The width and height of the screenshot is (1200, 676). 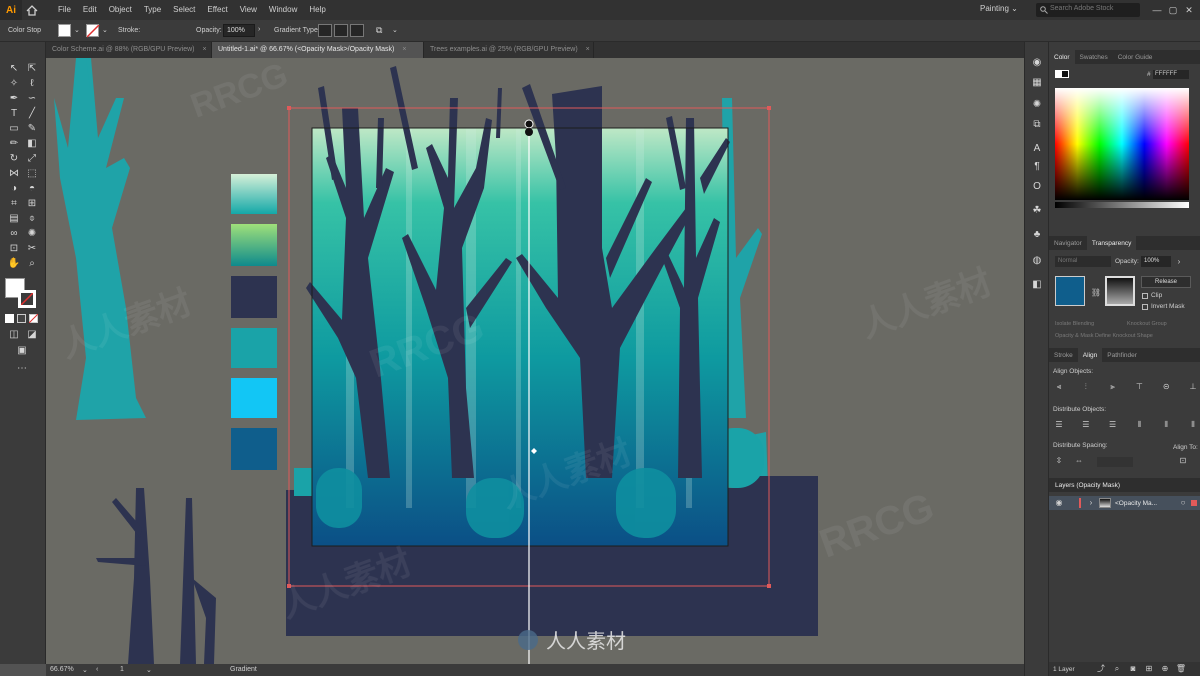 I want to click on swatch-navy, so click(x=254, y=297).